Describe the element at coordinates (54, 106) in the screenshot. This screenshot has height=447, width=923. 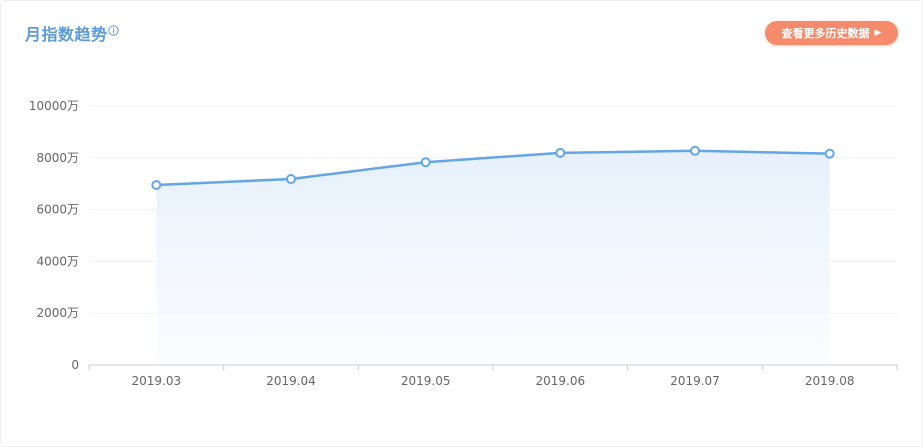
I see `y-tick-label: 10000万` at that location.